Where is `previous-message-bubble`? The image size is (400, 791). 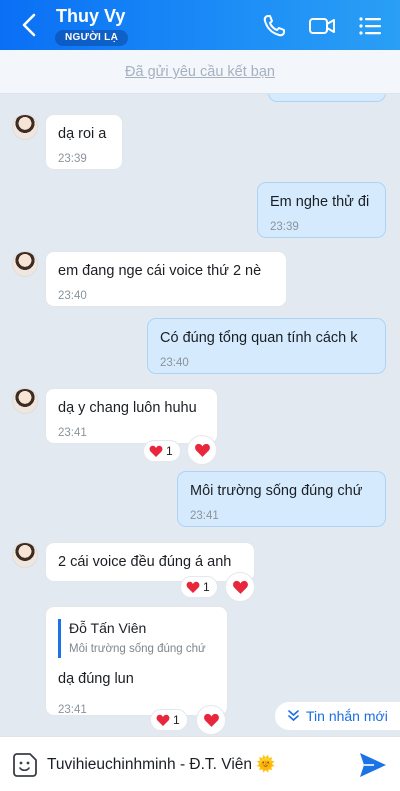
previous-message-bubble is located at coordinates (327, 98).